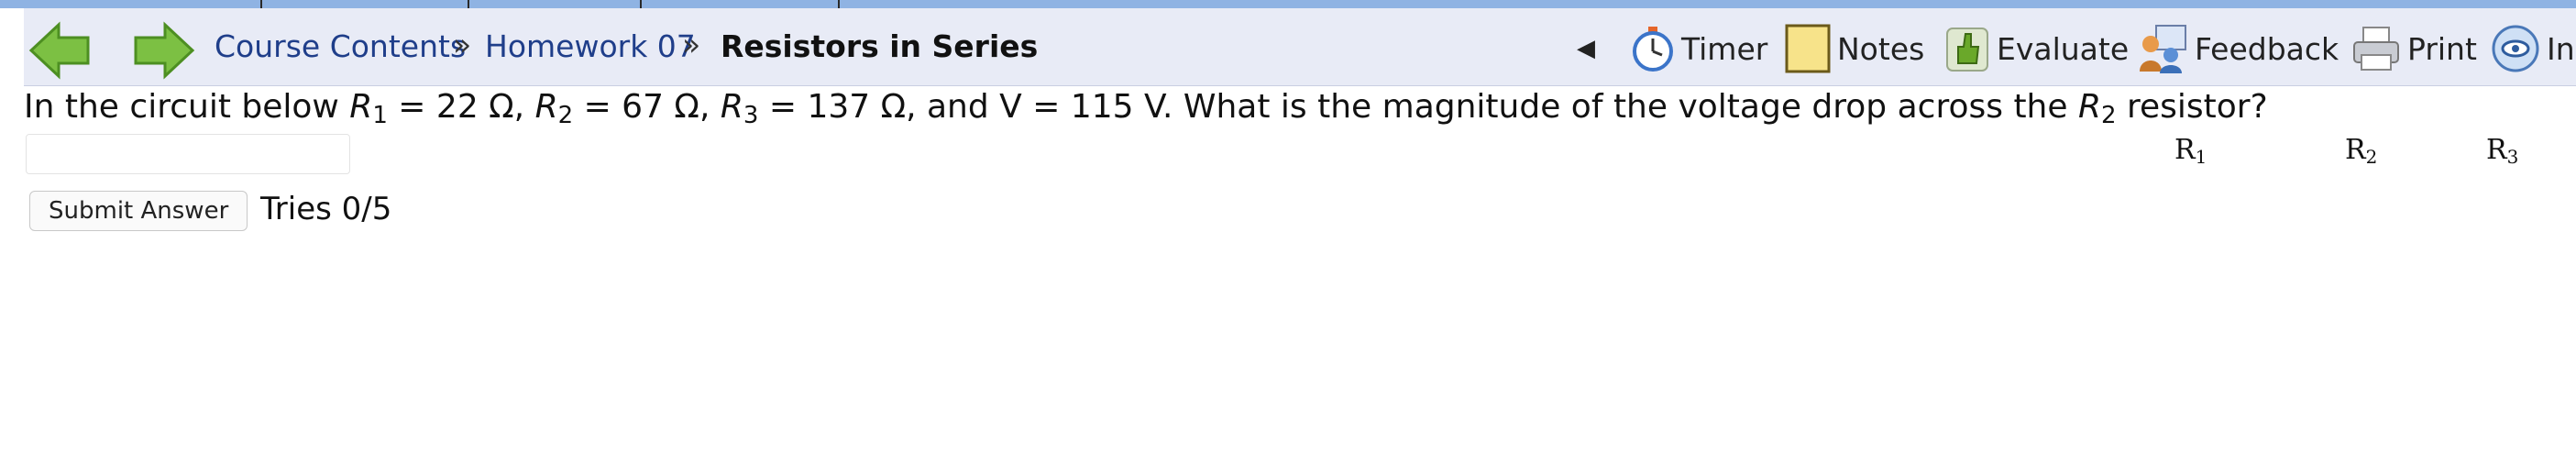 This screenshot has width=2576, height=464. What do you see at coordinates (326, 209) in the screenshot?
I see `tries-counter: Tries 0/5` at bounding box center [326, 209].